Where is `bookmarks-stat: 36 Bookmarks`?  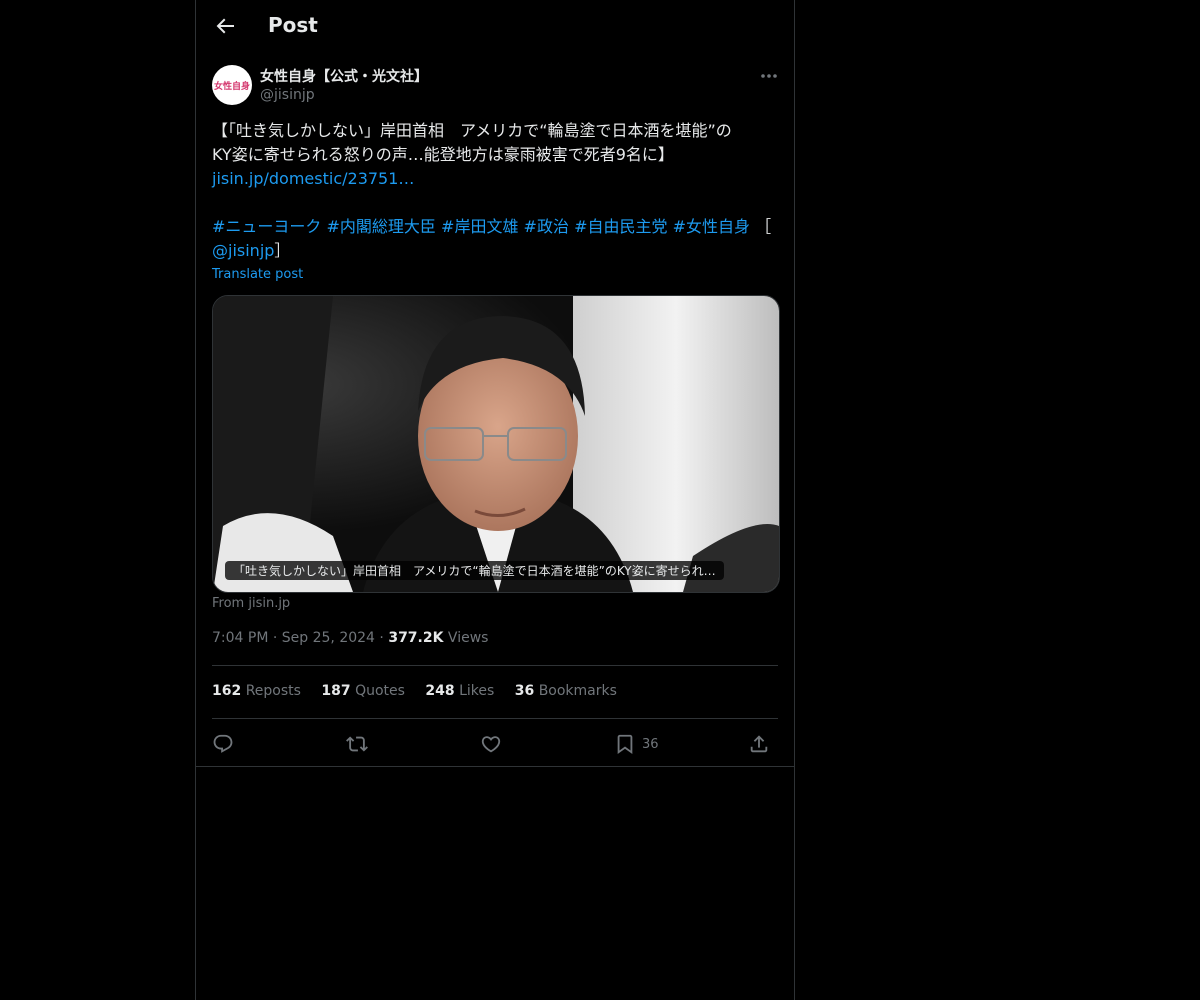
bookmarks-stat: 36 Bookmarks is located at coordinates (566, 691).